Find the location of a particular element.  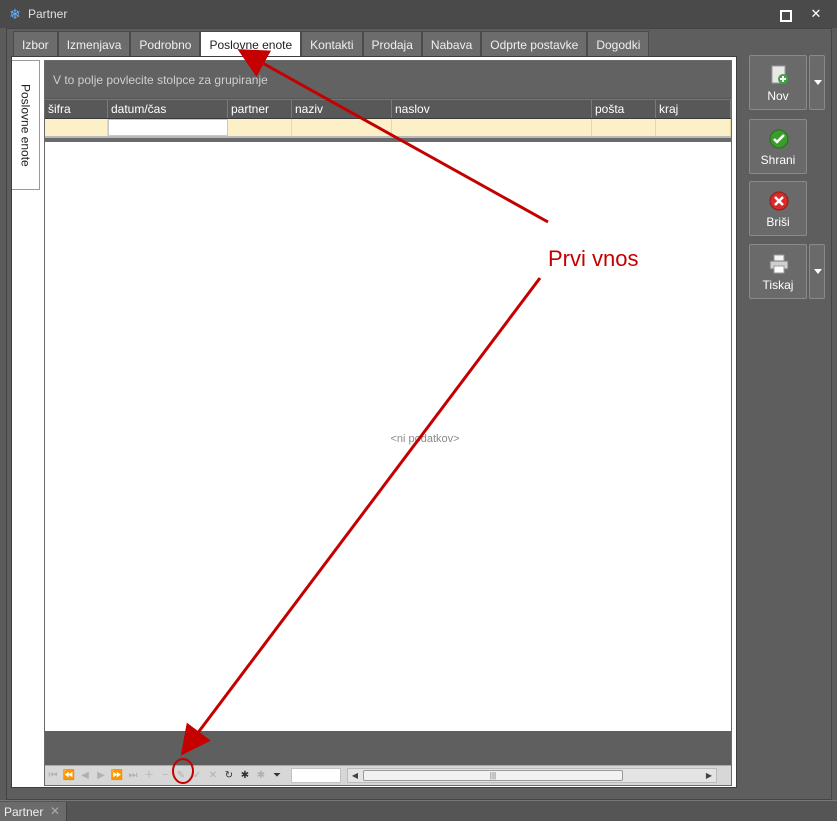

tab-nabava: Nabava is located at coordinates (451, 44).